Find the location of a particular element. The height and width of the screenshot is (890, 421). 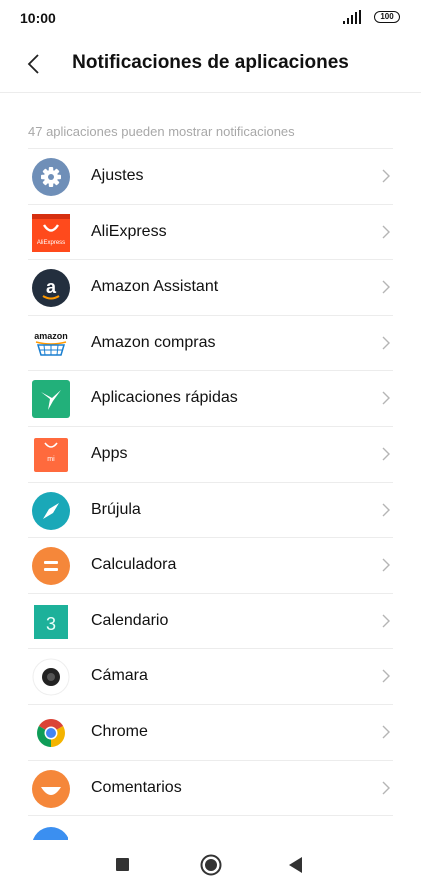

battery-level: 100 is located at coordinates (387, 16).